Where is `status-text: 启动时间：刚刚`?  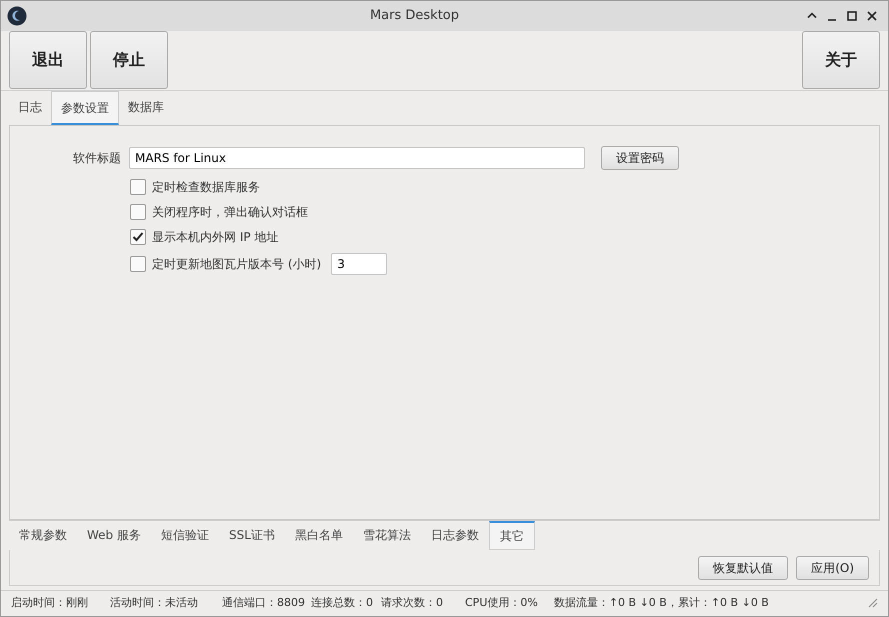
status-text: 启动时间：刚刚 is located at coordinates (49, 603).